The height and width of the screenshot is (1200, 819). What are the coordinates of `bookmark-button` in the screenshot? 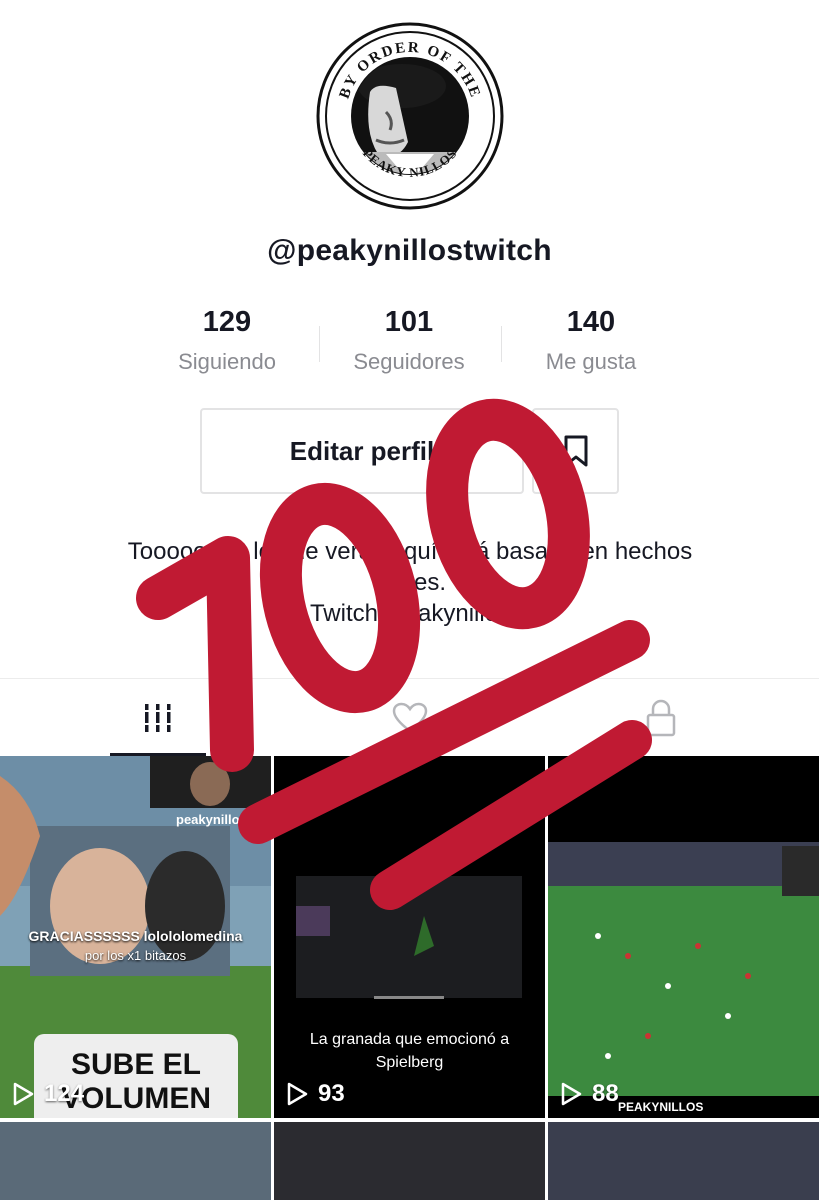 It's located at (575, 451).